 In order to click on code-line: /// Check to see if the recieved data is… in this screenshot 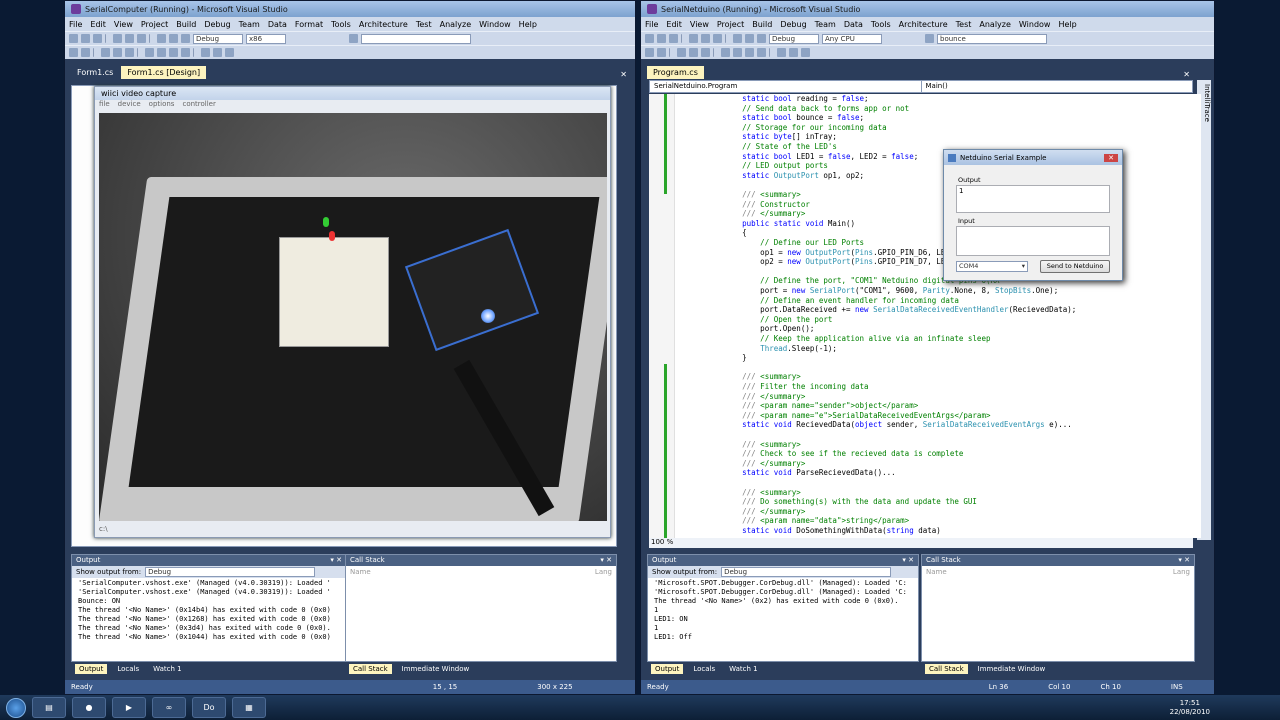, I will do `click(834, 454)`.